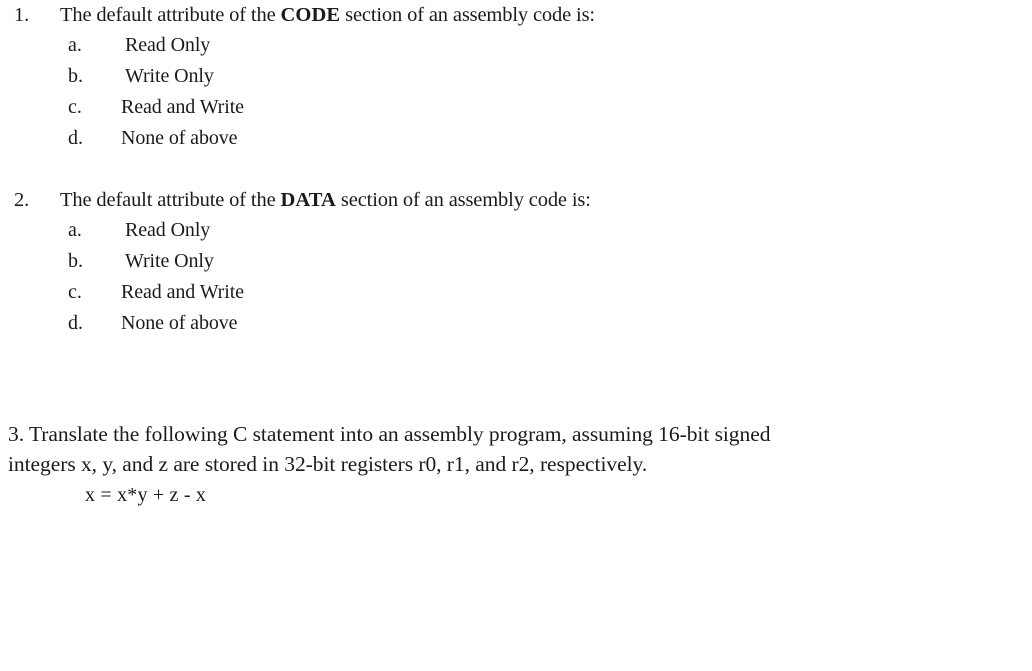 This screenshot has width=1032, height=671. Describe the element at coordinates (500, 138) in the screenshot. I see `question-1-option-d: d. None of above` at that location.